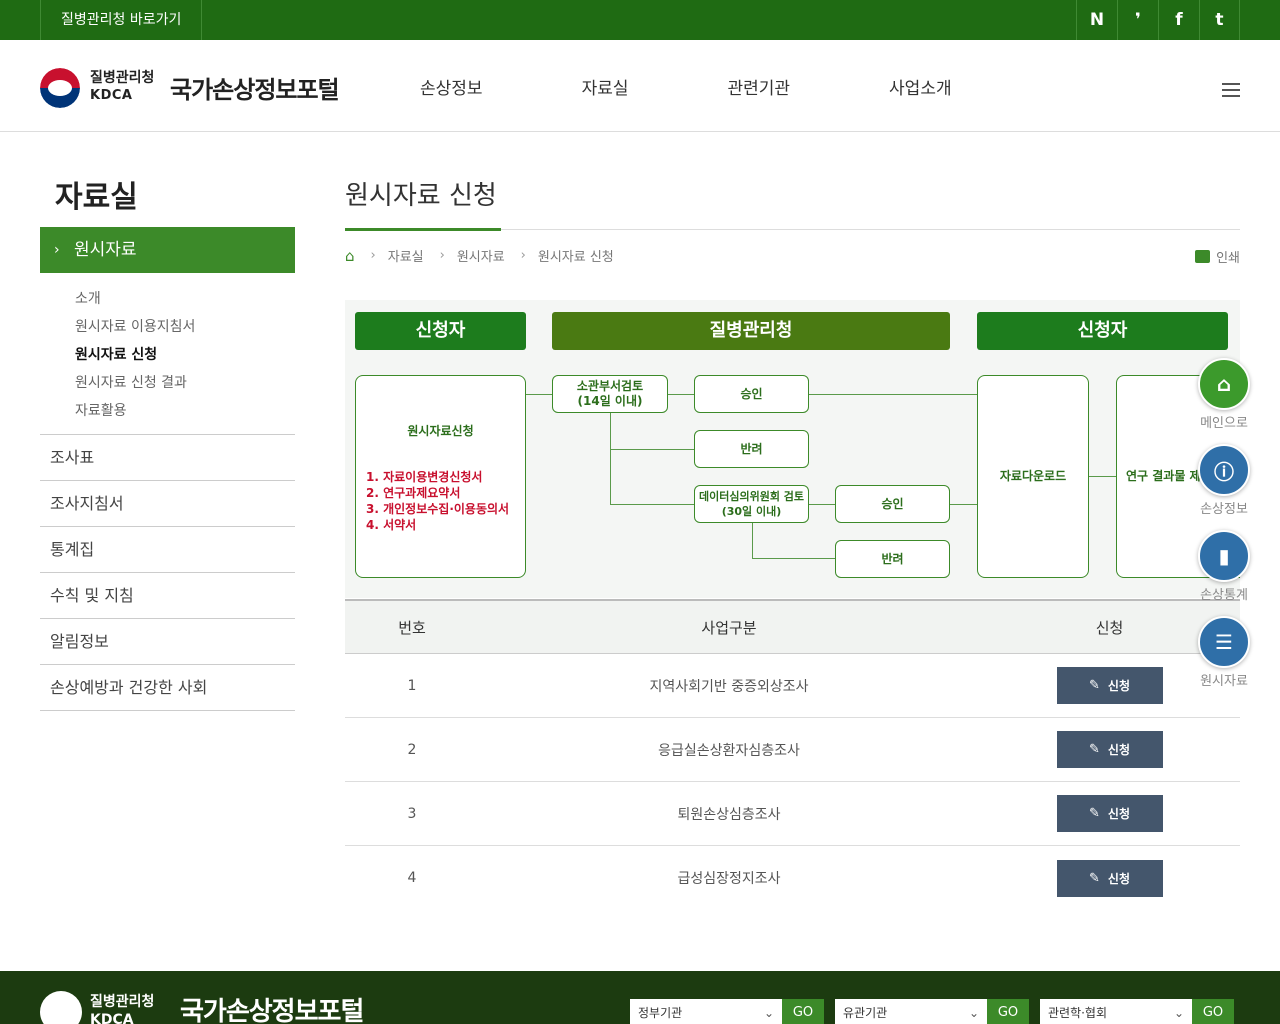 This screenshot has width=1280, height=1024. Describe the element at coordinates (792, 878) in the screenshot. I see `table-row: 4 급성심장정지조사 ✎ 신청` at that location.